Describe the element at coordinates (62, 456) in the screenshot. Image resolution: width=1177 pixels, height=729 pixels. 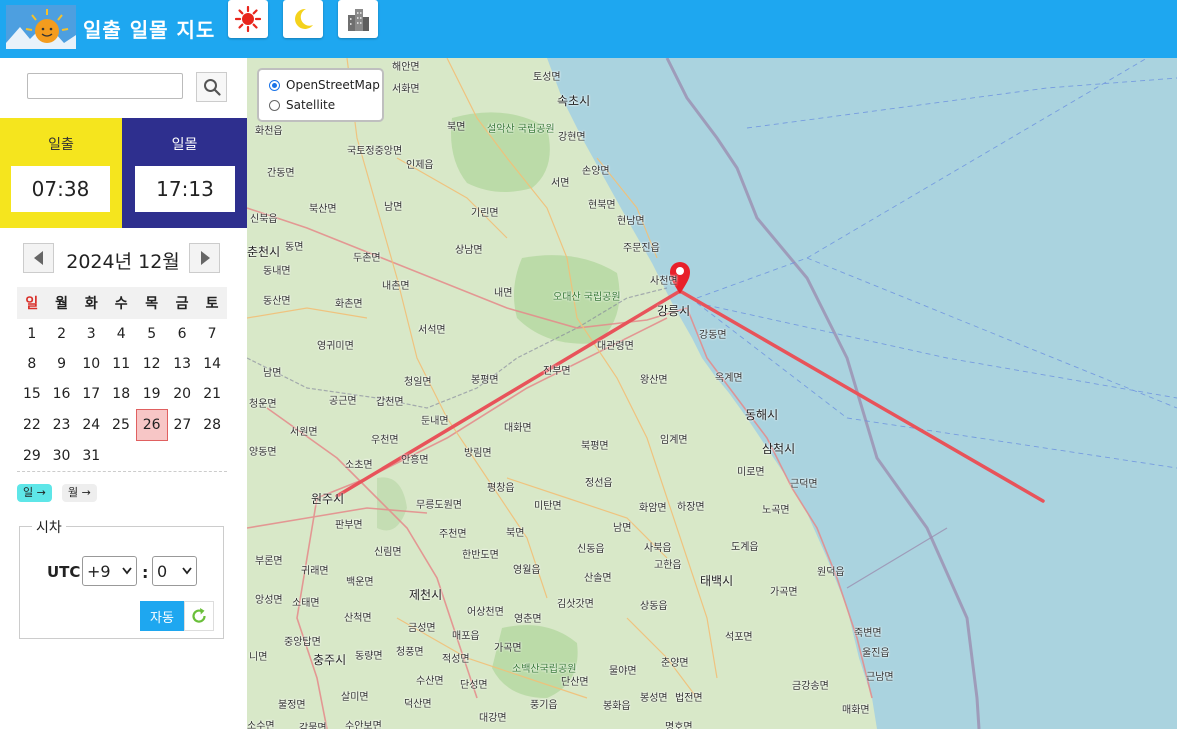
I see `calendar-day: 30` at that location.